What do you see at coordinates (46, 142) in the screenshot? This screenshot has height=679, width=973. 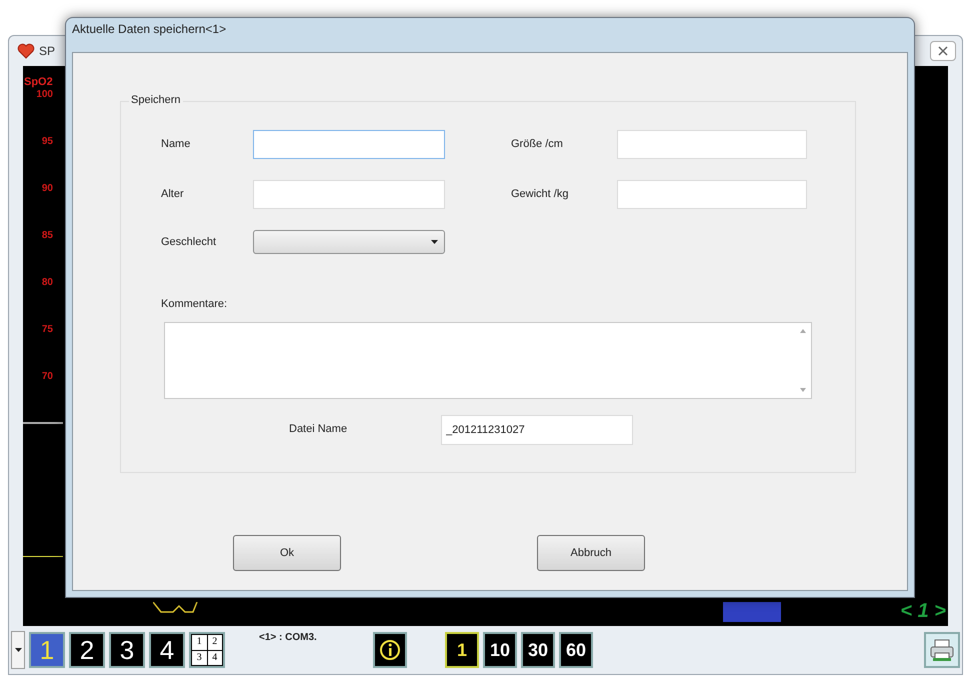 I see `axis-tick-label: 95` at bounding box center [46, 142].